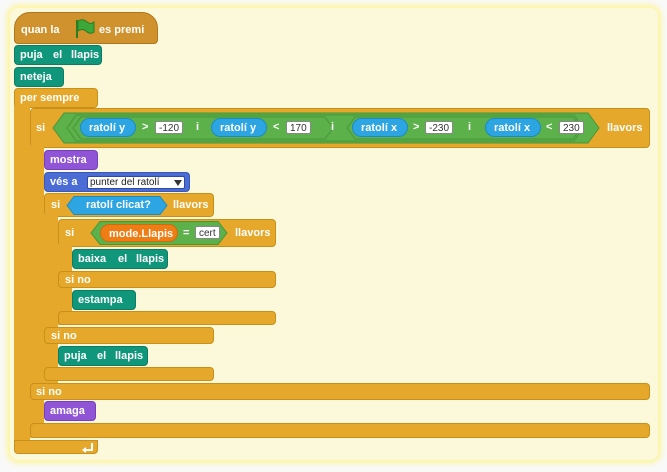 The width and height of the screenshot is (667, 472). I want to click on if-outer-bottom, so click(340, 430).